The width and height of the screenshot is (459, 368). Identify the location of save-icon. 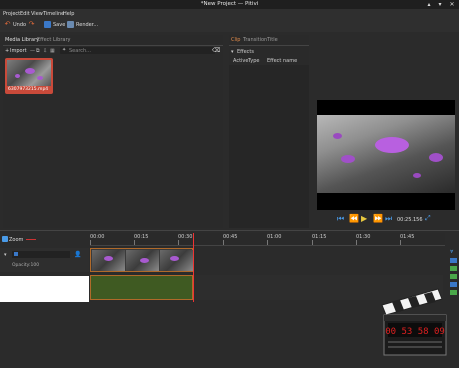
(47, 24).